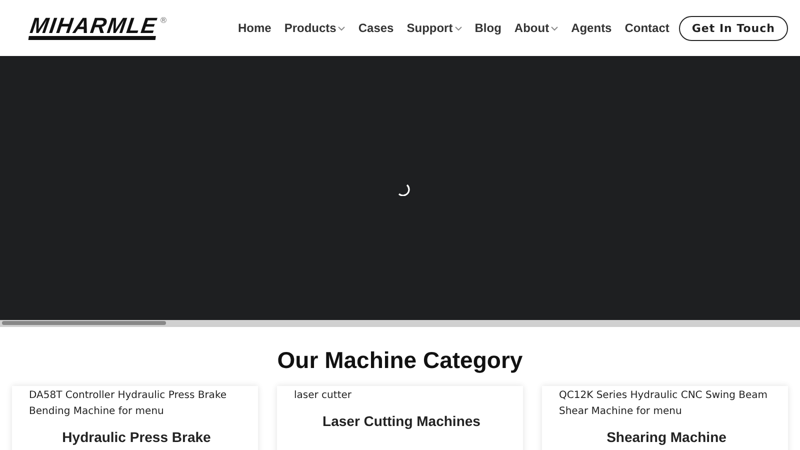 Image resolution: width=800 pixels, height=450 pixels. What do you see at coordinates (84, 323) in the screenshot?
I see `scrollbar-thumb` at bounding box center [84, 323].